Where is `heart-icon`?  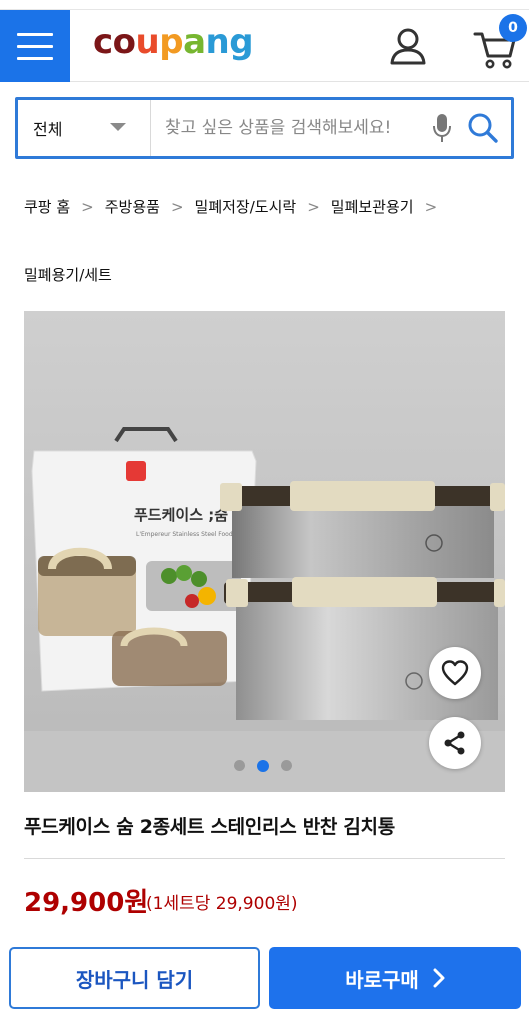
heart-icon is located at coordinates (455, 673).